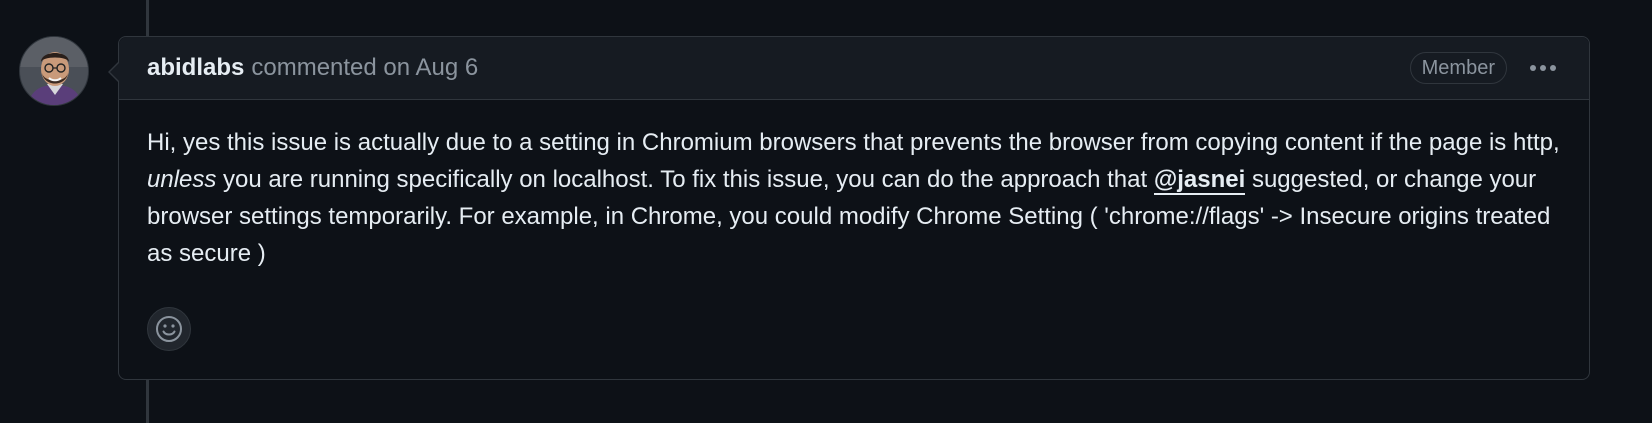  I want to click on avatar, so click(54, 71).